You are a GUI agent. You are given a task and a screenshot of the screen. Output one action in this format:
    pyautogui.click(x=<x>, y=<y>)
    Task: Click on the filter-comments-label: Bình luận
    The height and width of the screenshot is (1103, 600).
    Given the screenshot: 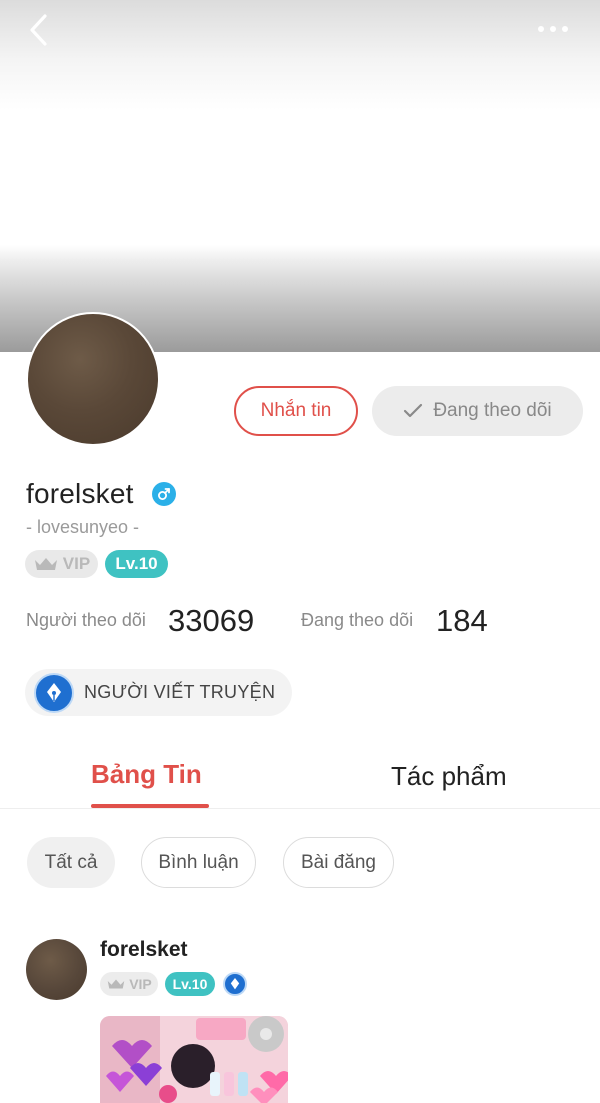 What is the action you would take?
    pyautogui.click(x=198, y=862)
    